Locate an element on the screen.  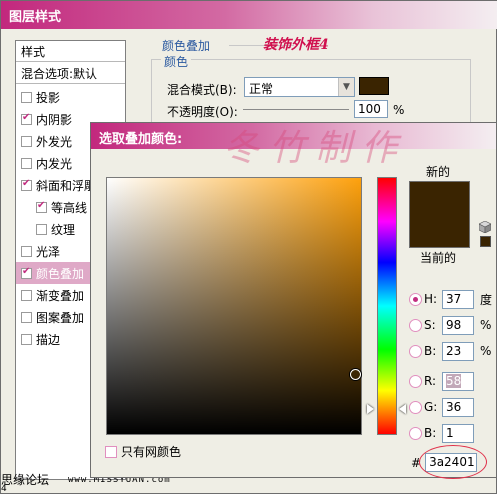
channel-input: 98 is located at coordinates (458, 325).